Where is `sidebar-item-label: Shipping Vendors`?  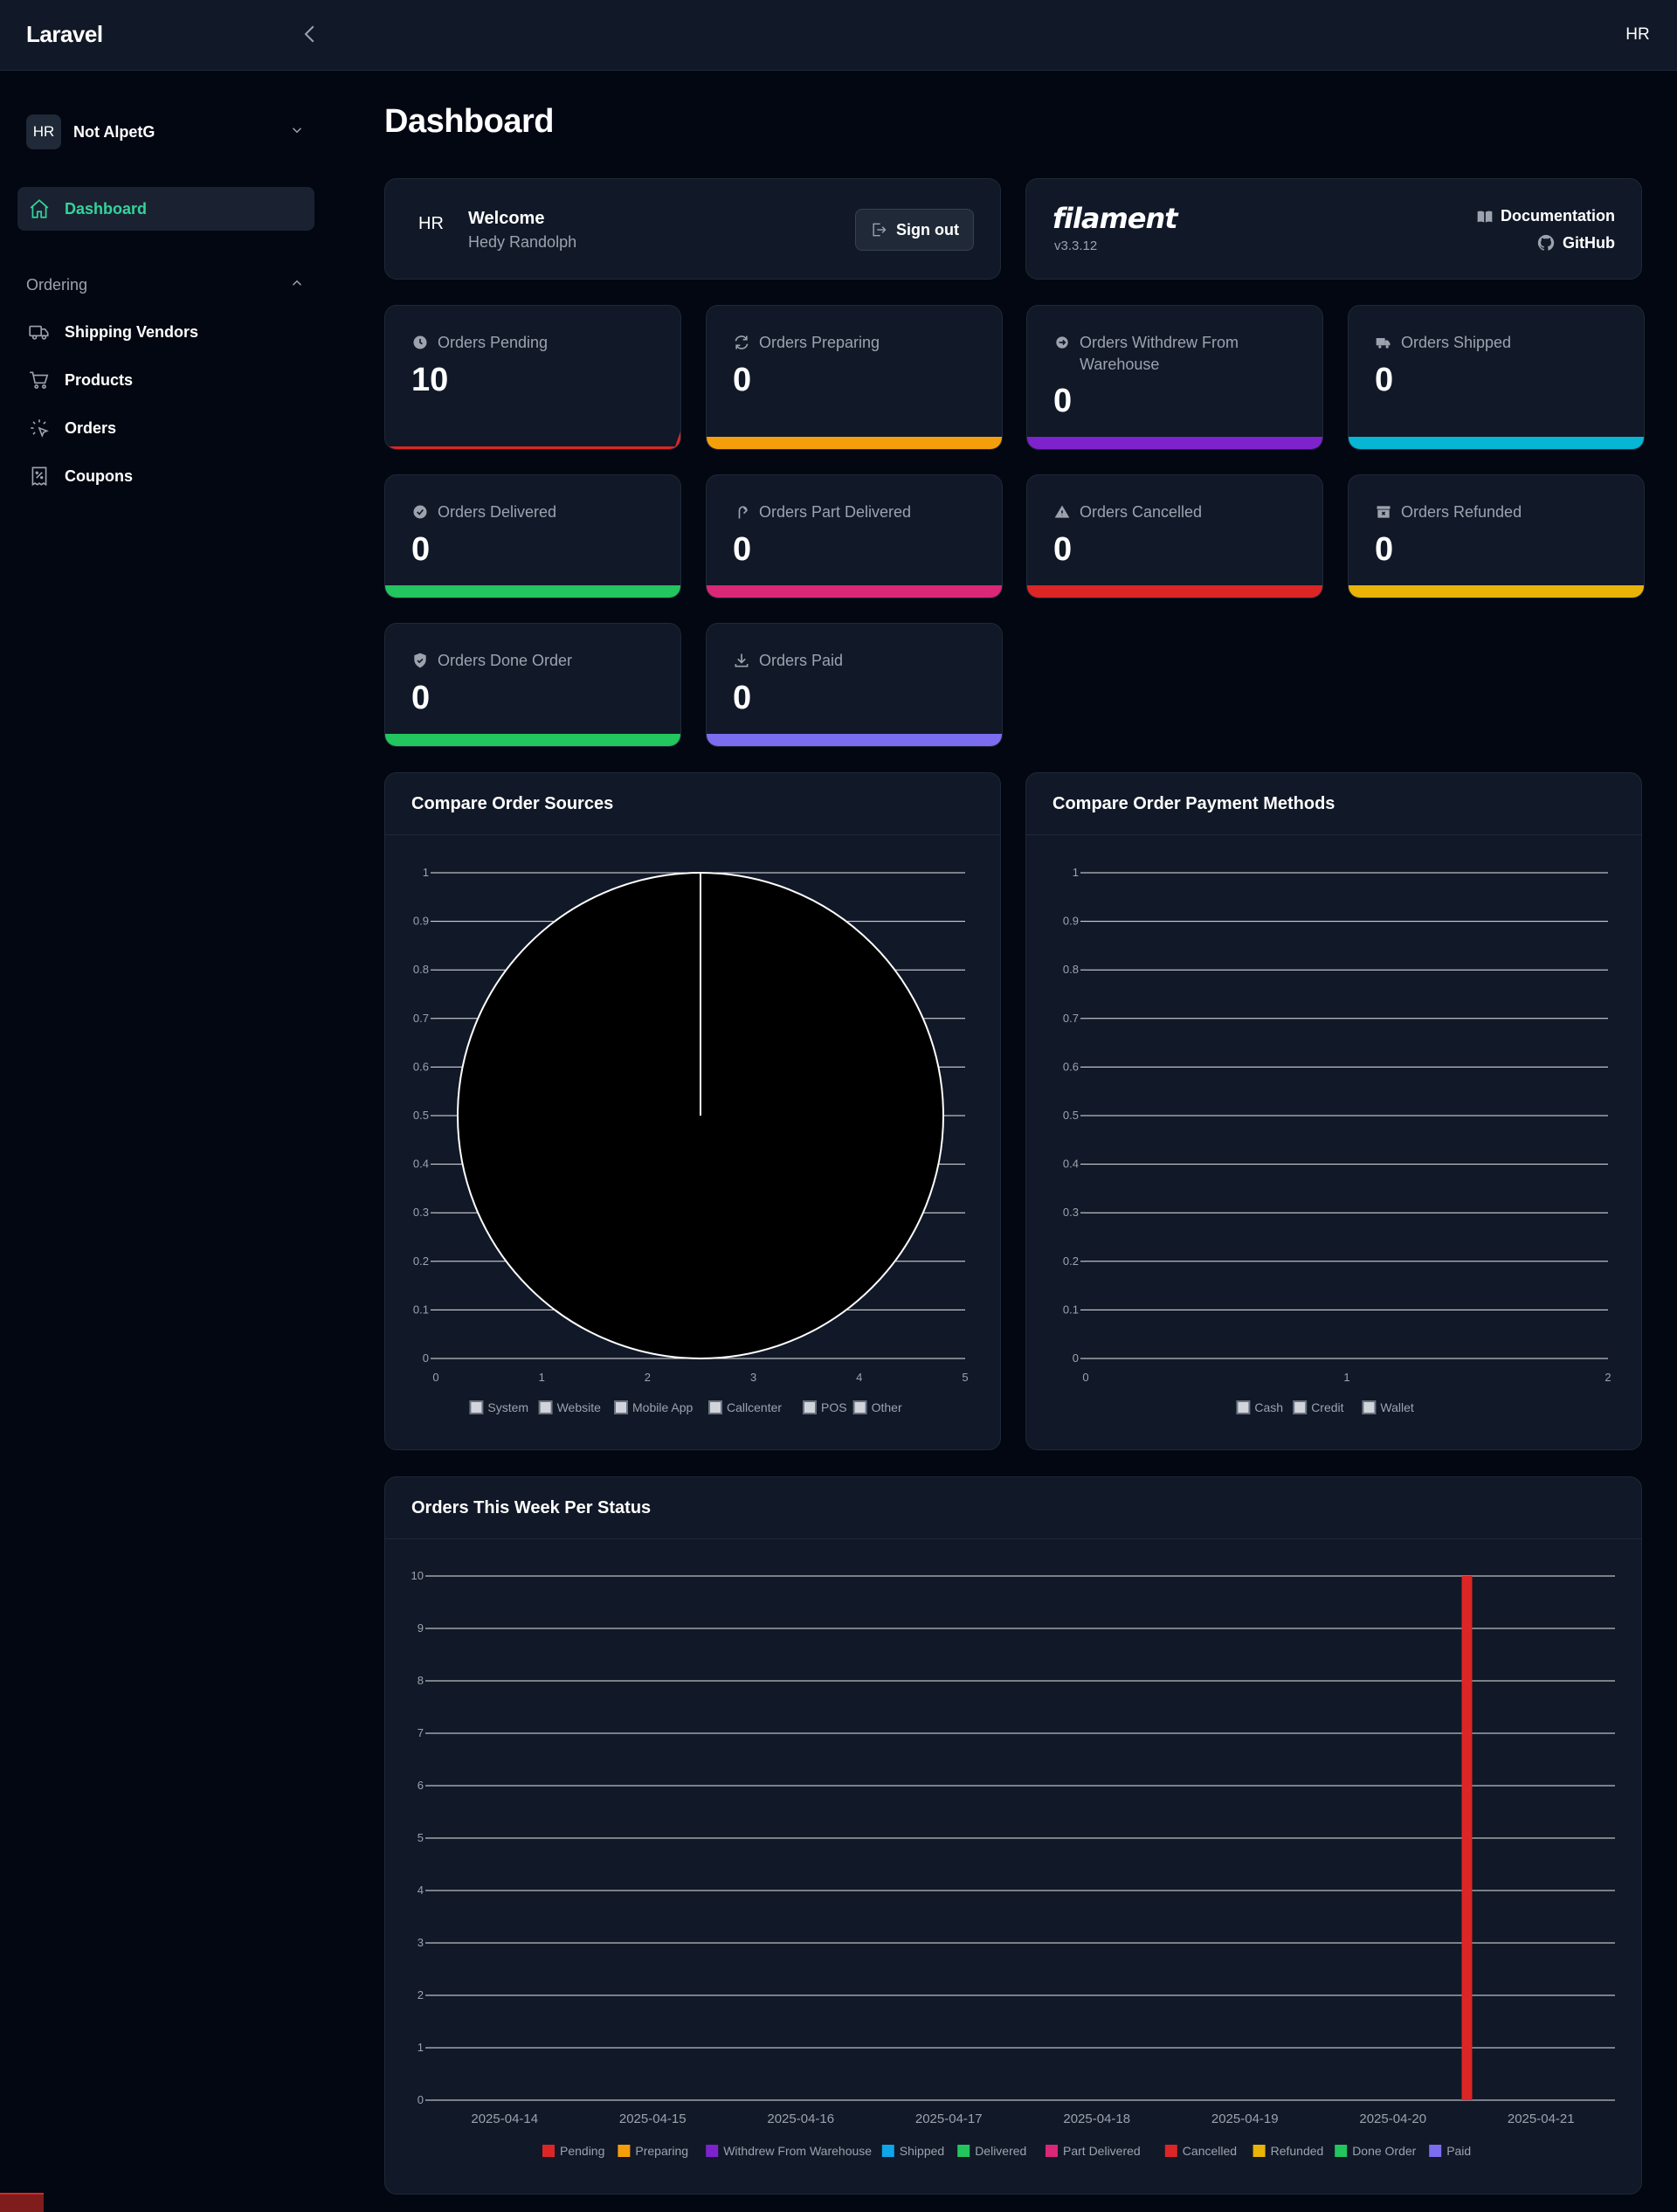 sidebar-item-label: Shipping Vendors is located at coordinates (132, 331).